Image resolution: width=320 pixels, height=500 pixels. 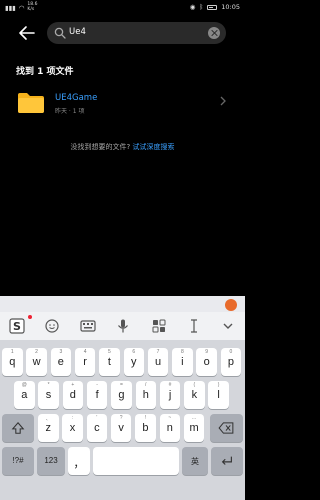 I want to click on key-hint: 8, so click(x=182, y=352).